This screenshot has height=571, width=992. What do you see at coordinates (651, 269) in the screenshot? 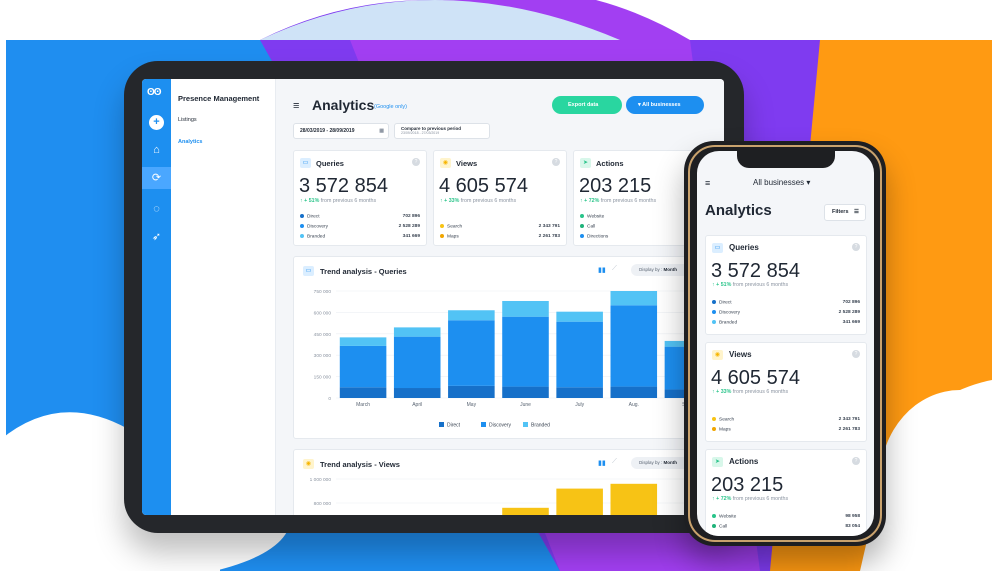
I see `display-prefix: Display by :` at bounding box center [651, 269].